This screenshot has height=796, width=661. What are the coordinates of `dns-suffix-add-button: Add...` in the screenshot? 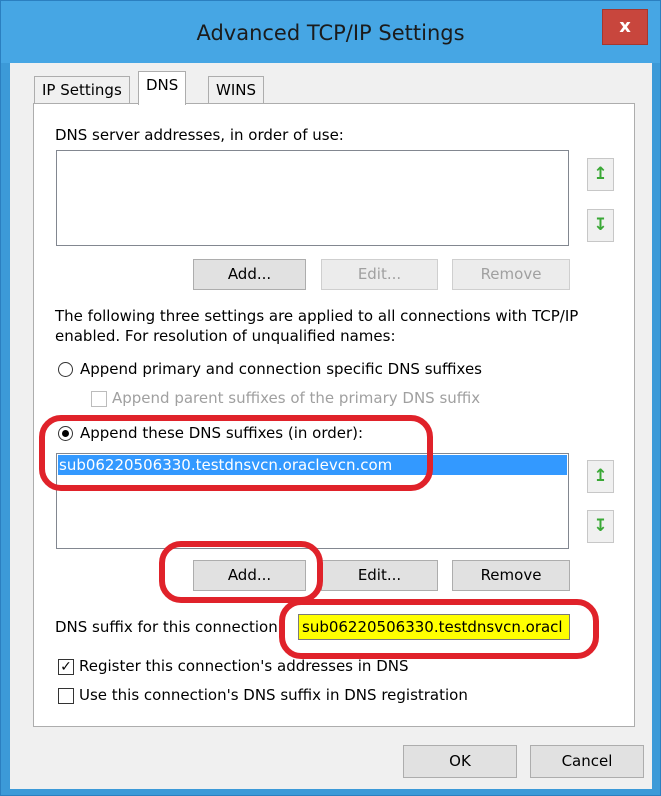 It's located at (249, 575).